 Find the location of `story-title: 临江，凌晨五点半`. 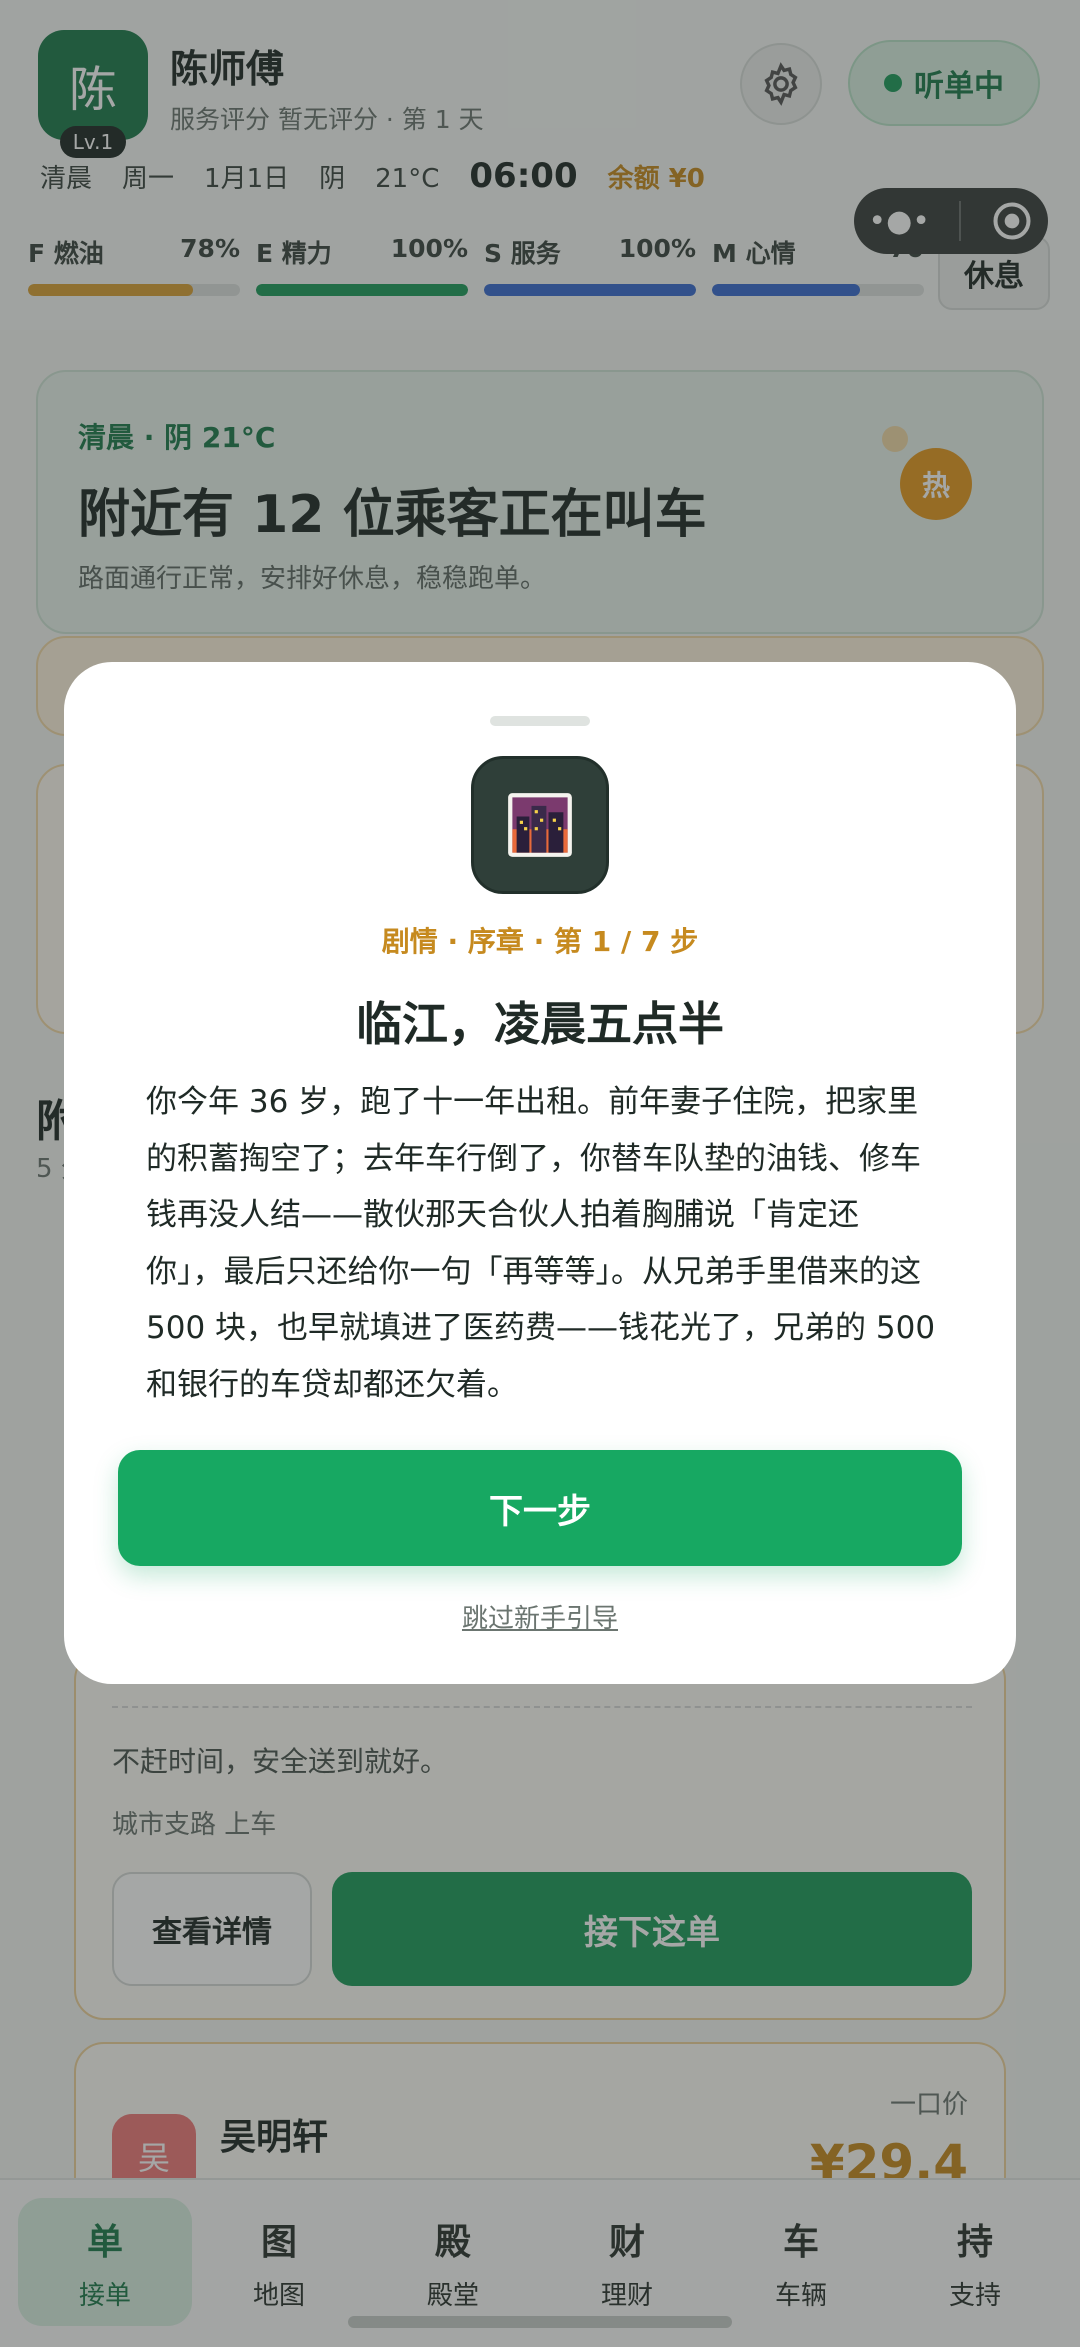

story-title: 临江，凌晨五点半 is located at coordinates (540, 1024).